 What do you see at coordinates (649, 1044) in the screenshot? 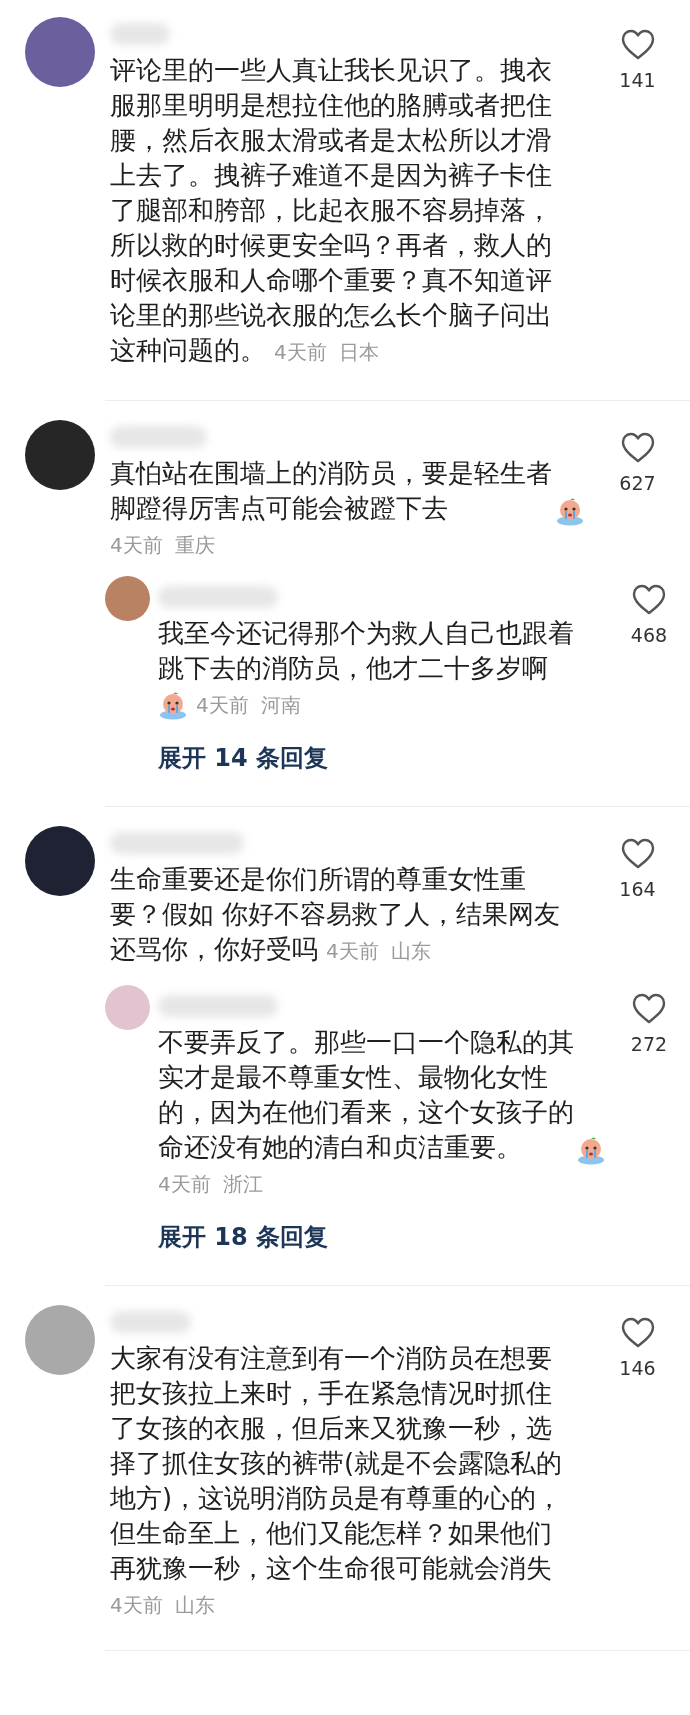
I see `like-count: 272` at bounding box center [649, 1044].